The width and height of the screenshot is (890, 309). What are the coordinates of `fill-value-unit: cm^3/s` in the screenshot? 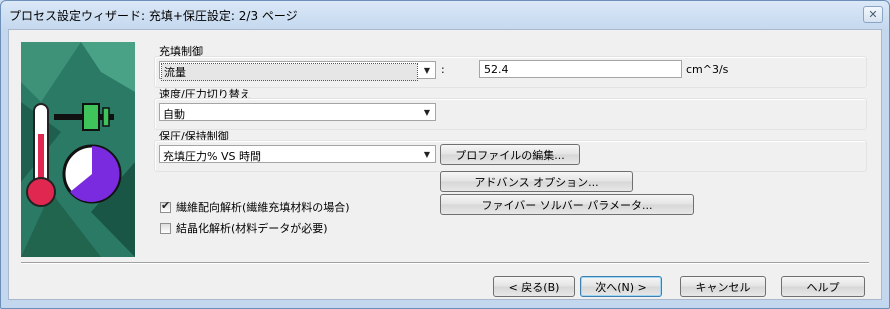 It's located at (707, 69).